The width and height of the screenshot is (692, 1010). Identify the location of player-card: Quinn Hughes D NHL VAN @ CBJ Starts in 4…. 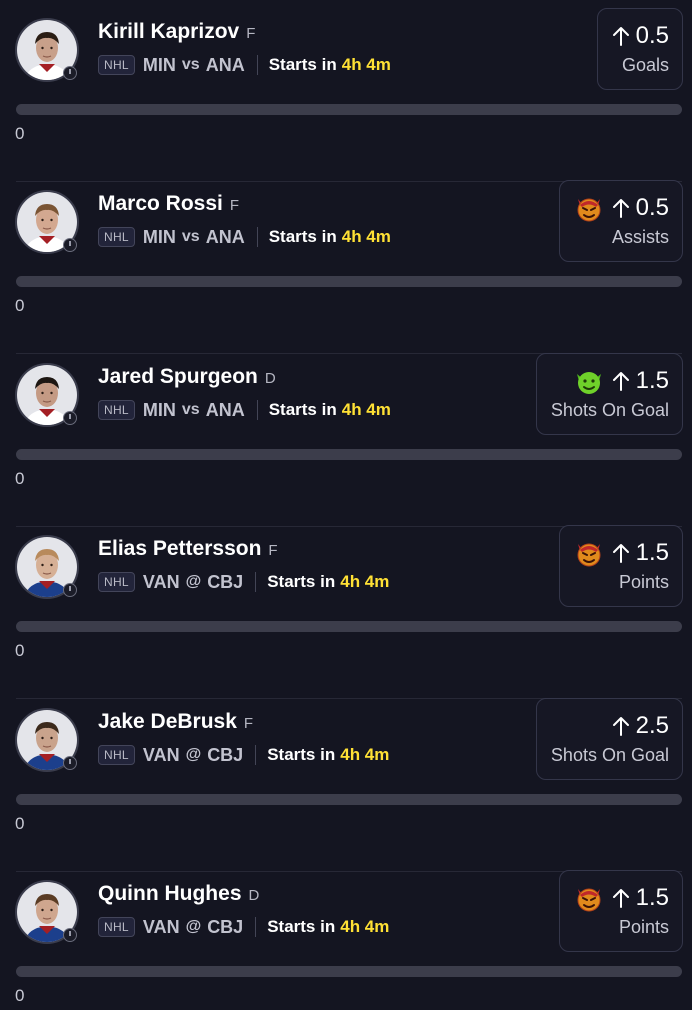
(346, 940).